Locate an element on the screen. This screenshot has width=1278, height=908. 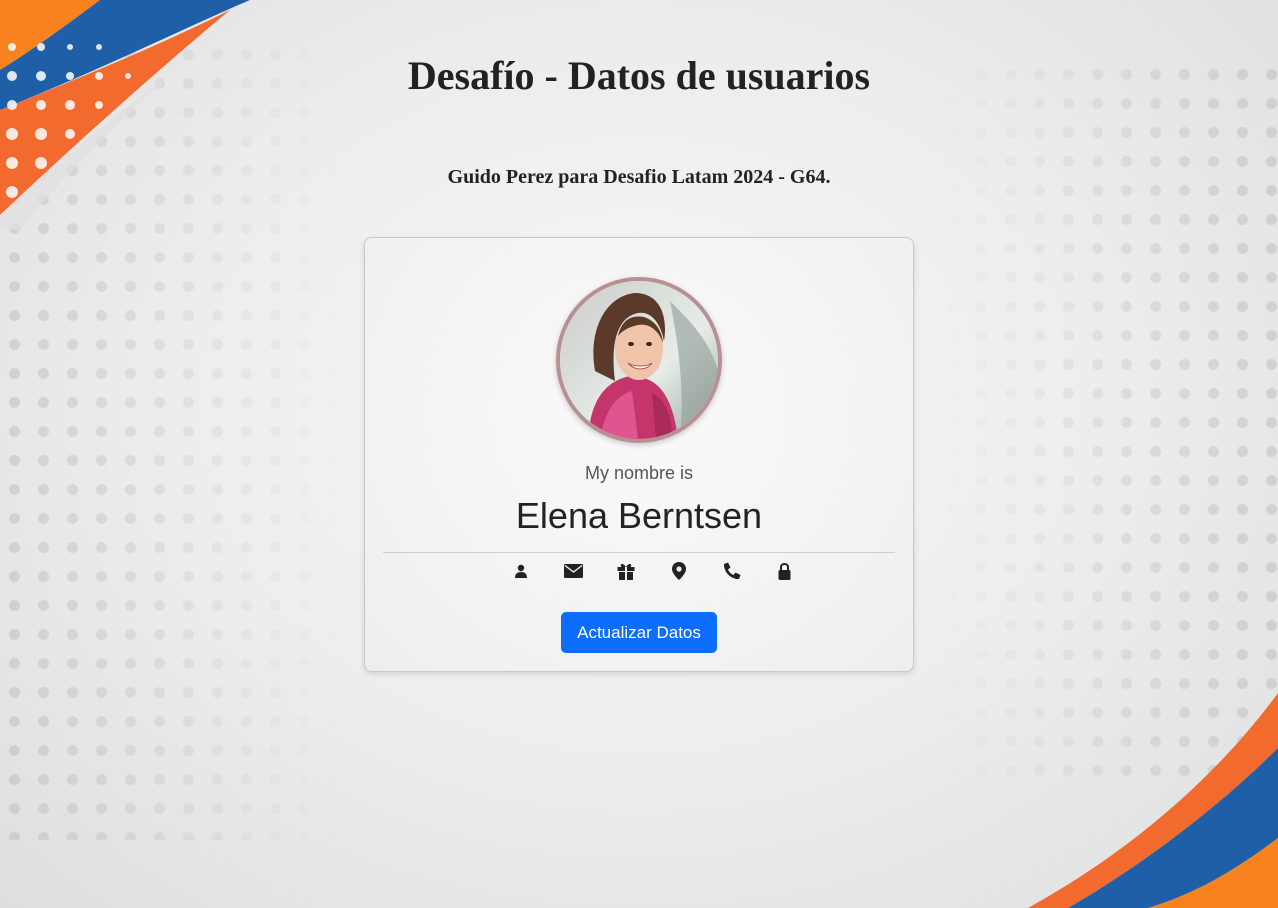
update-data-button: Actualizar Datos is located at coordinates (639, 632).